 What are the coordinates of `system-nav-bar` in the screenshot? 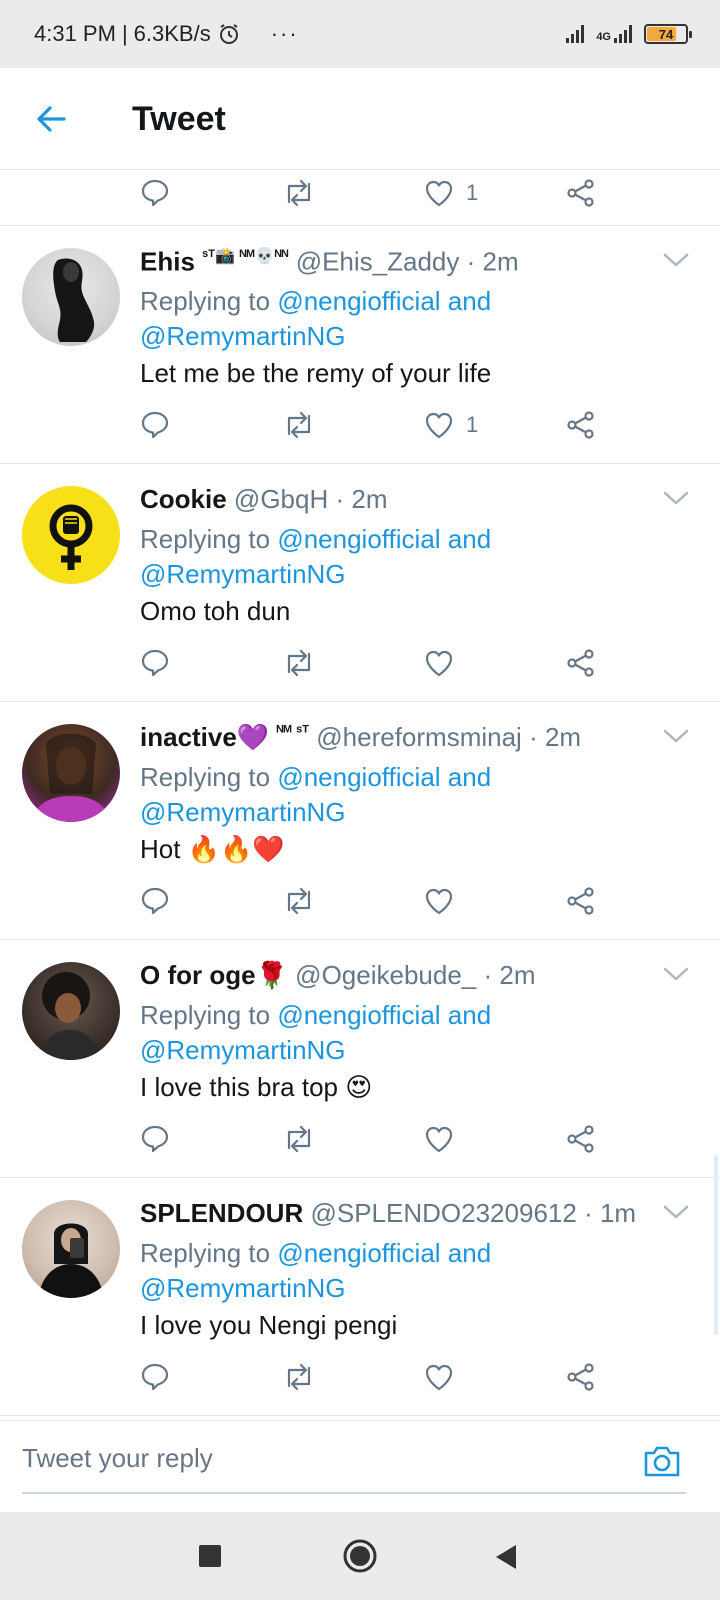 It's located at (360, 1556).